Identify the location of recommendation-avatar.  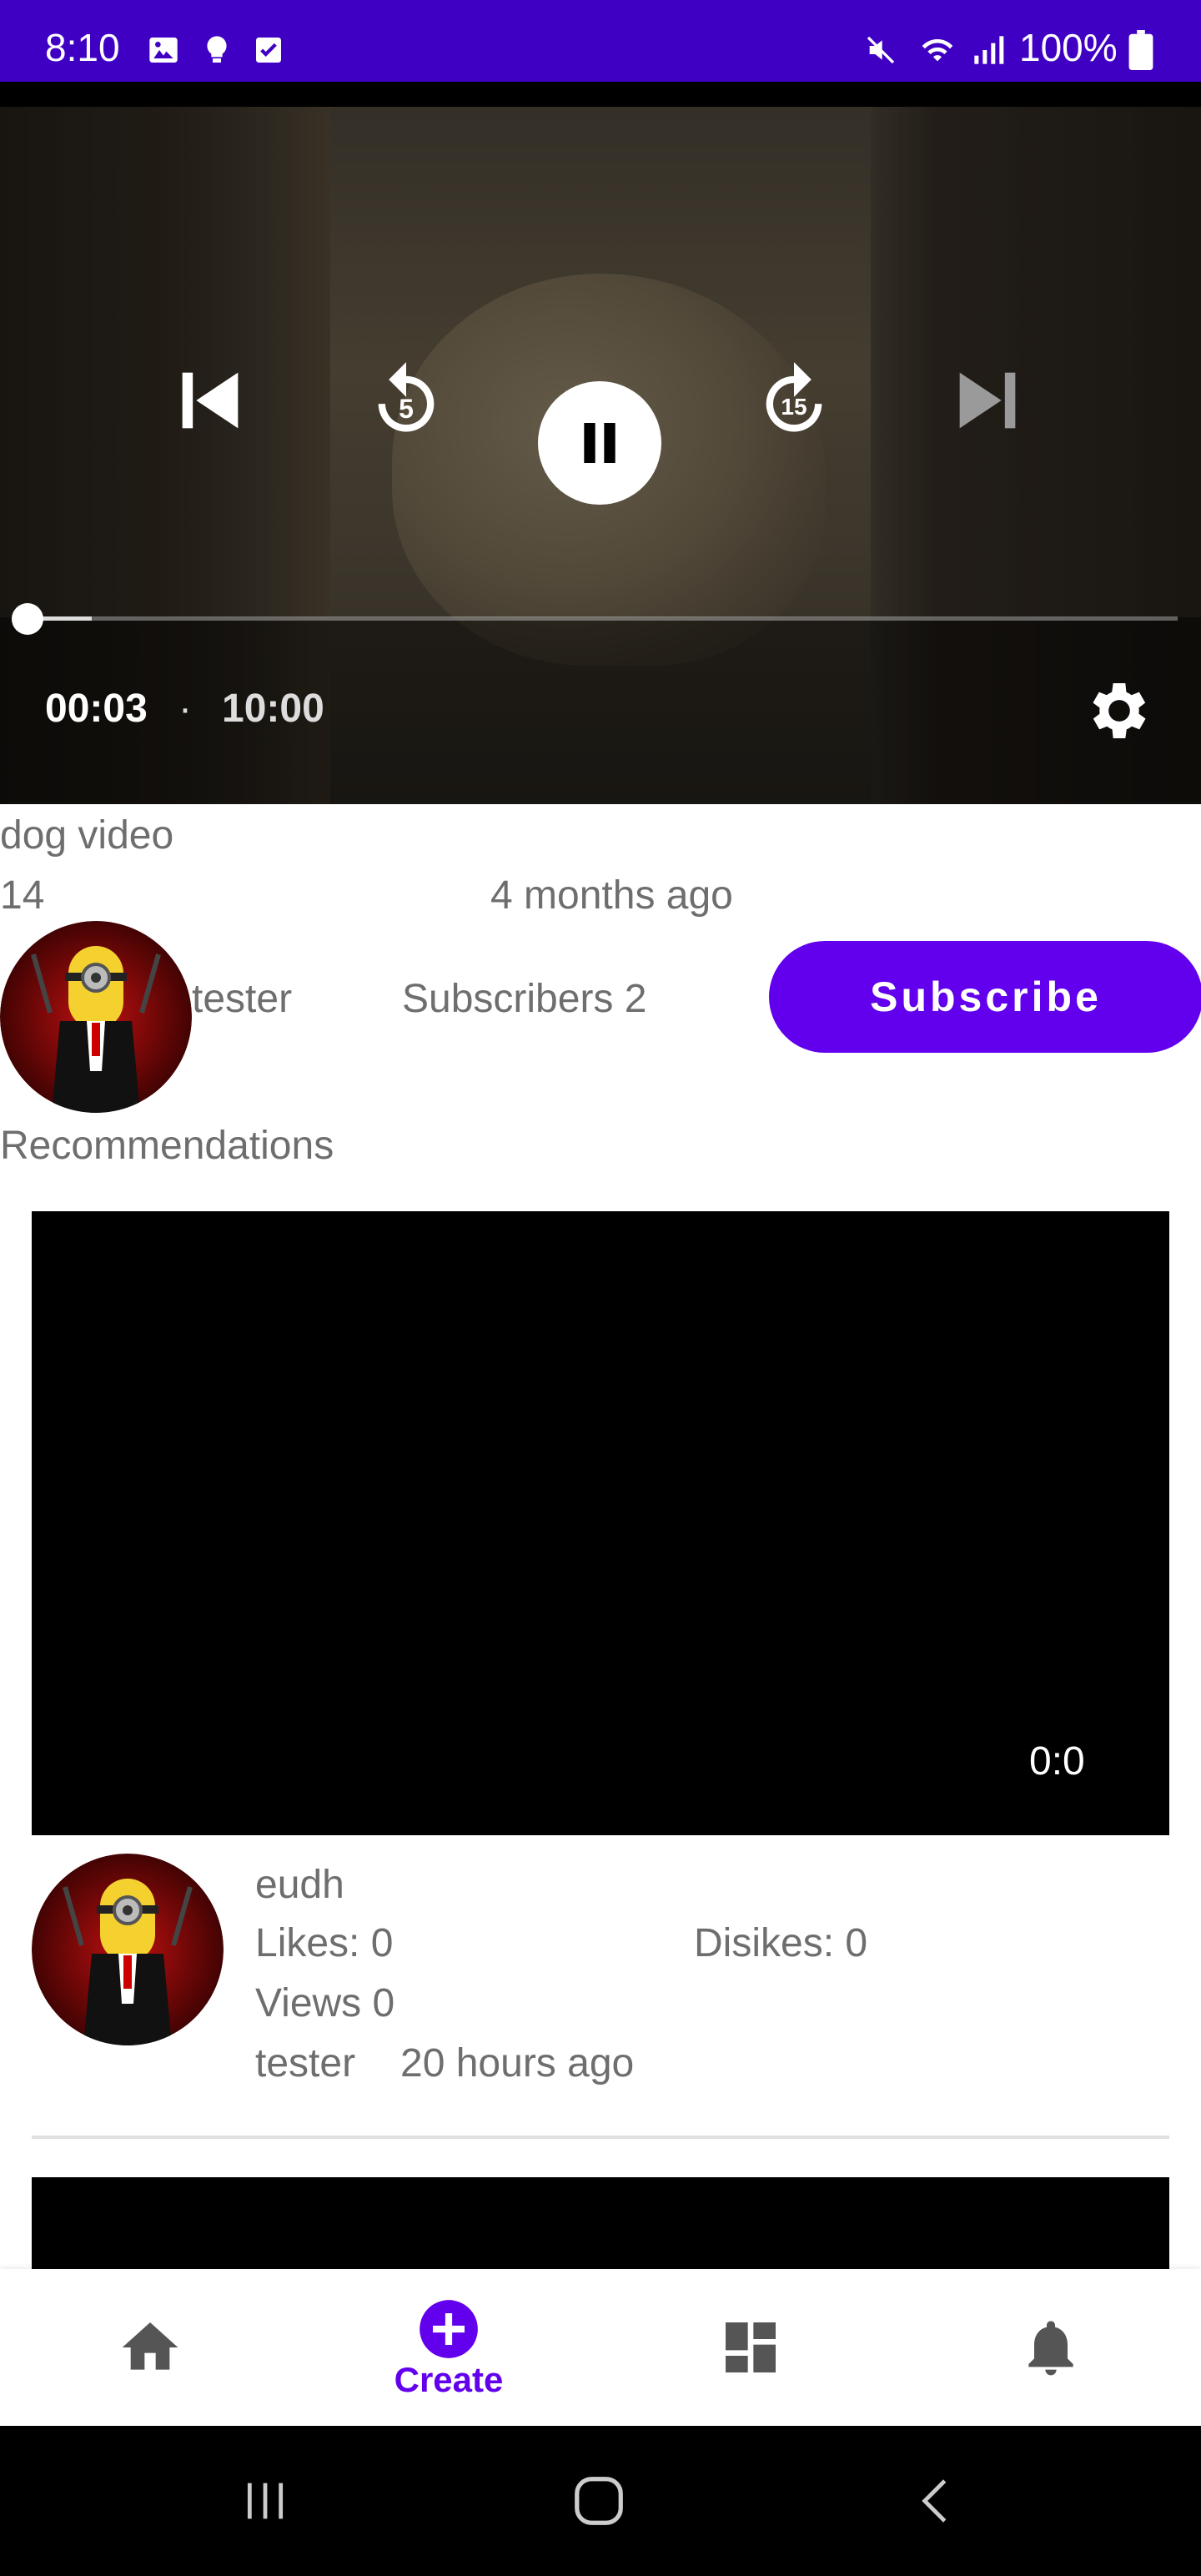
(128, 1949).